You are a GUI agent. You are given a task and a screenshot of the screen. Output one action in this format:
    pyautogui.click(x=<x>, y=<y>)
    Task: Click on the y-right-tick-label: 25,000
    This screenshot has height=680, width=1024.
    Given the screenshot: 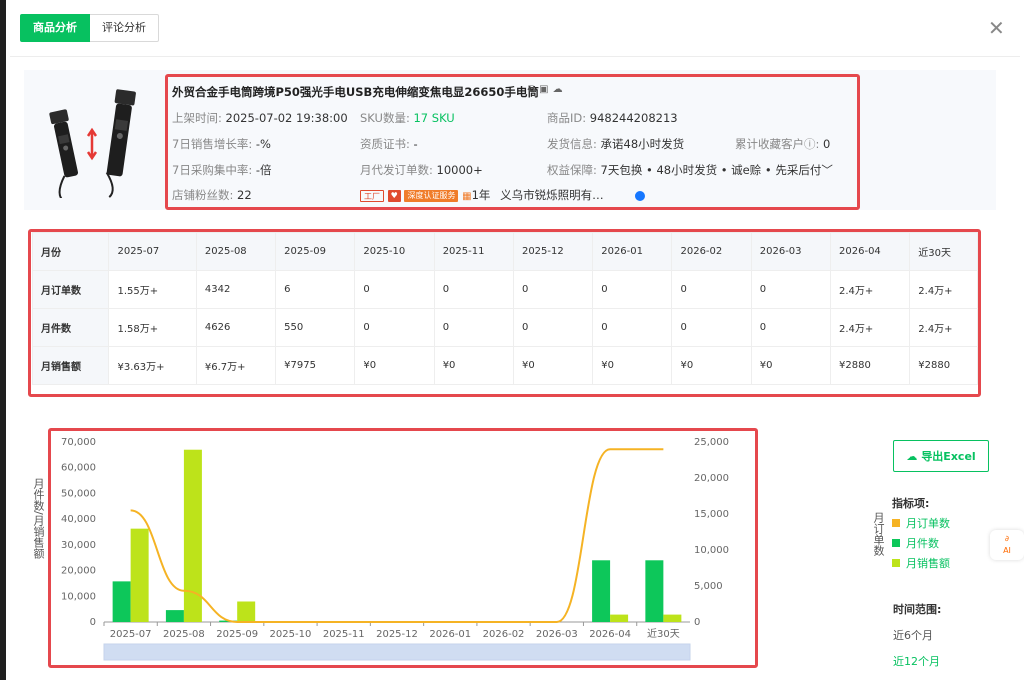 What is the action you would take?
    pyautogui.click(x=711, y=442)
    